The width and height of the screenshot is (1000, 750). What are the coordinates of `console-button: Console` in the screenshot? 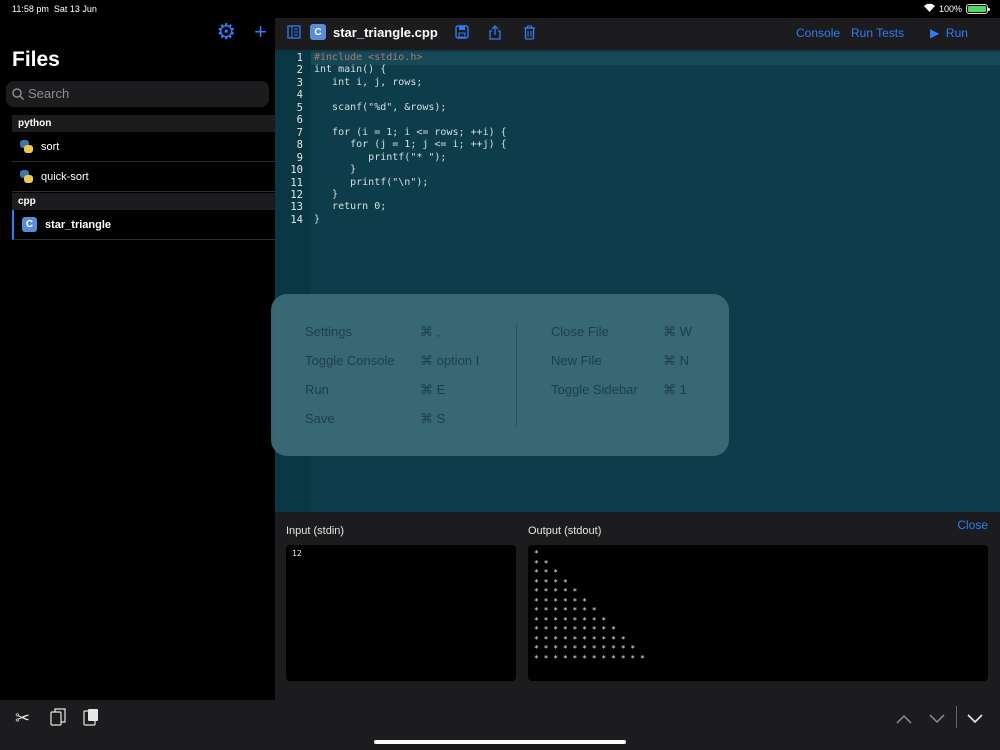 It's located at (818, 33).